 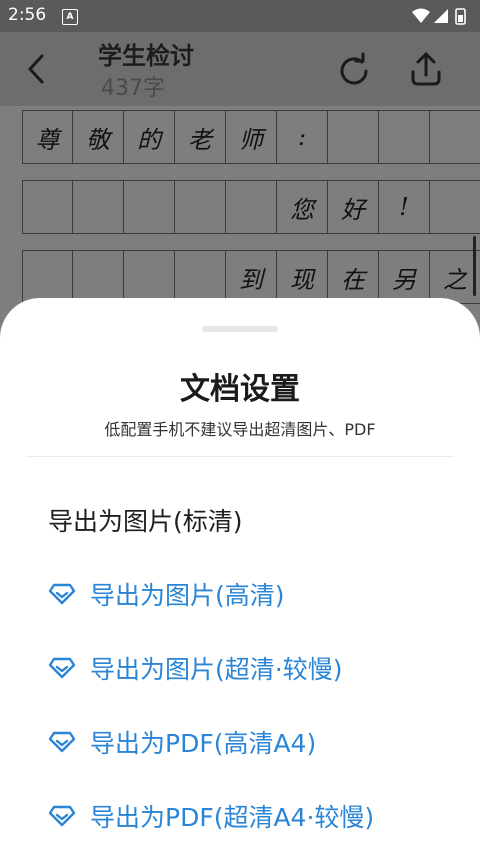 I want to click on grid-cell: 现, so click(x=302, y=277).